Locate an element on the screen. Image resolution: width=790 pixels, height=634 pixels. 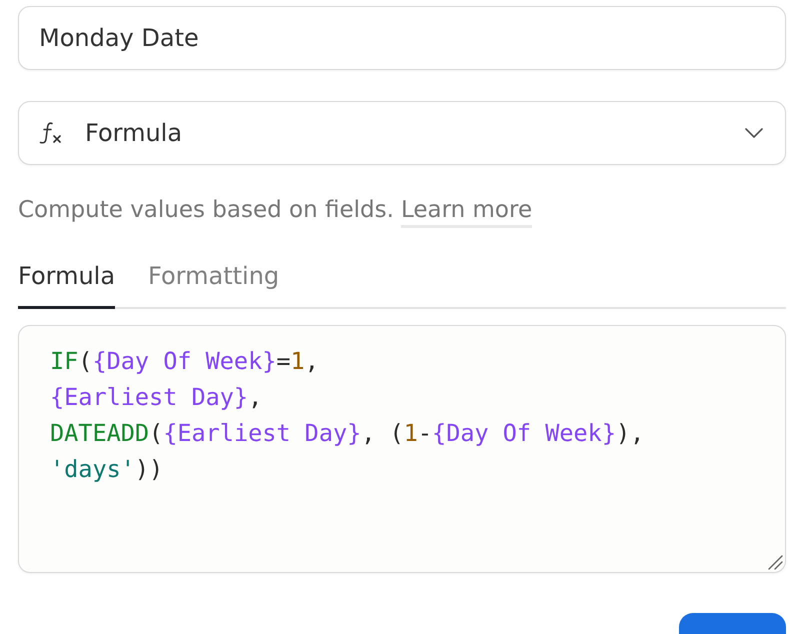
tab: Formula is located at coordinates (67, 285).